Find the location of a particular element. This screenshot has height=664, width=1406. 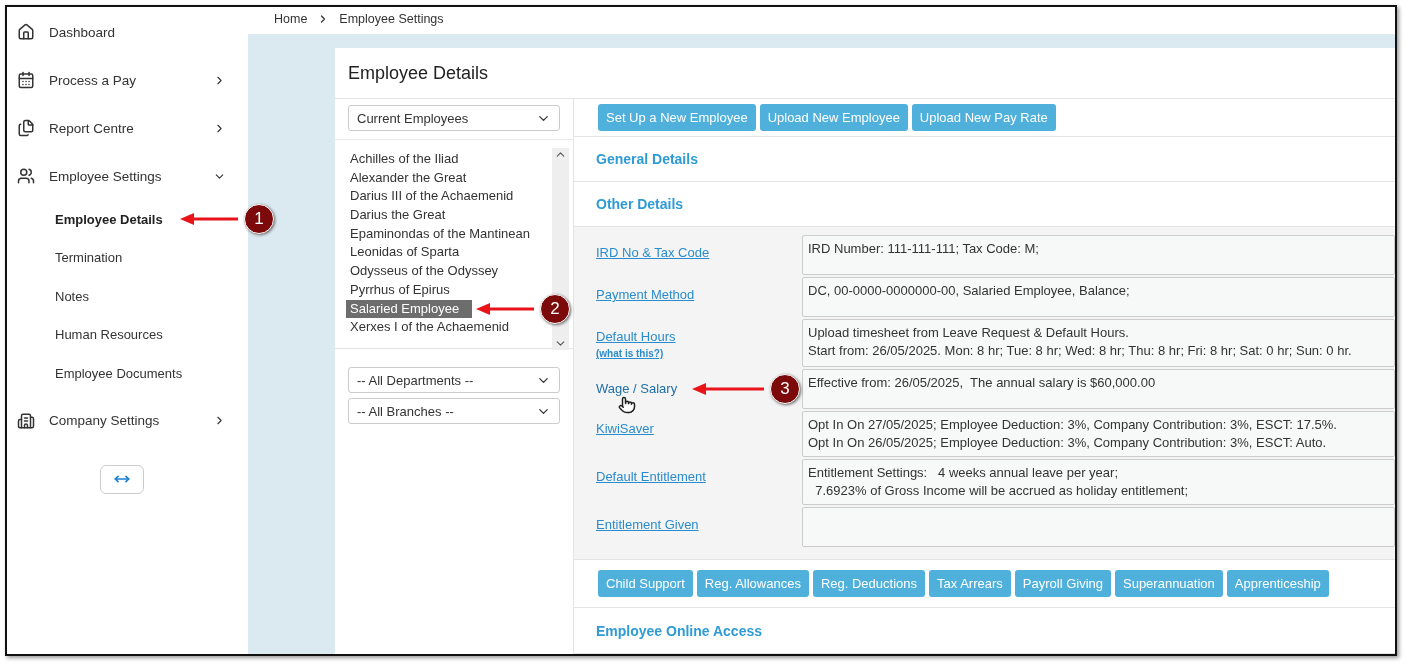

calendar-icon is located at coordinates (26, 80).